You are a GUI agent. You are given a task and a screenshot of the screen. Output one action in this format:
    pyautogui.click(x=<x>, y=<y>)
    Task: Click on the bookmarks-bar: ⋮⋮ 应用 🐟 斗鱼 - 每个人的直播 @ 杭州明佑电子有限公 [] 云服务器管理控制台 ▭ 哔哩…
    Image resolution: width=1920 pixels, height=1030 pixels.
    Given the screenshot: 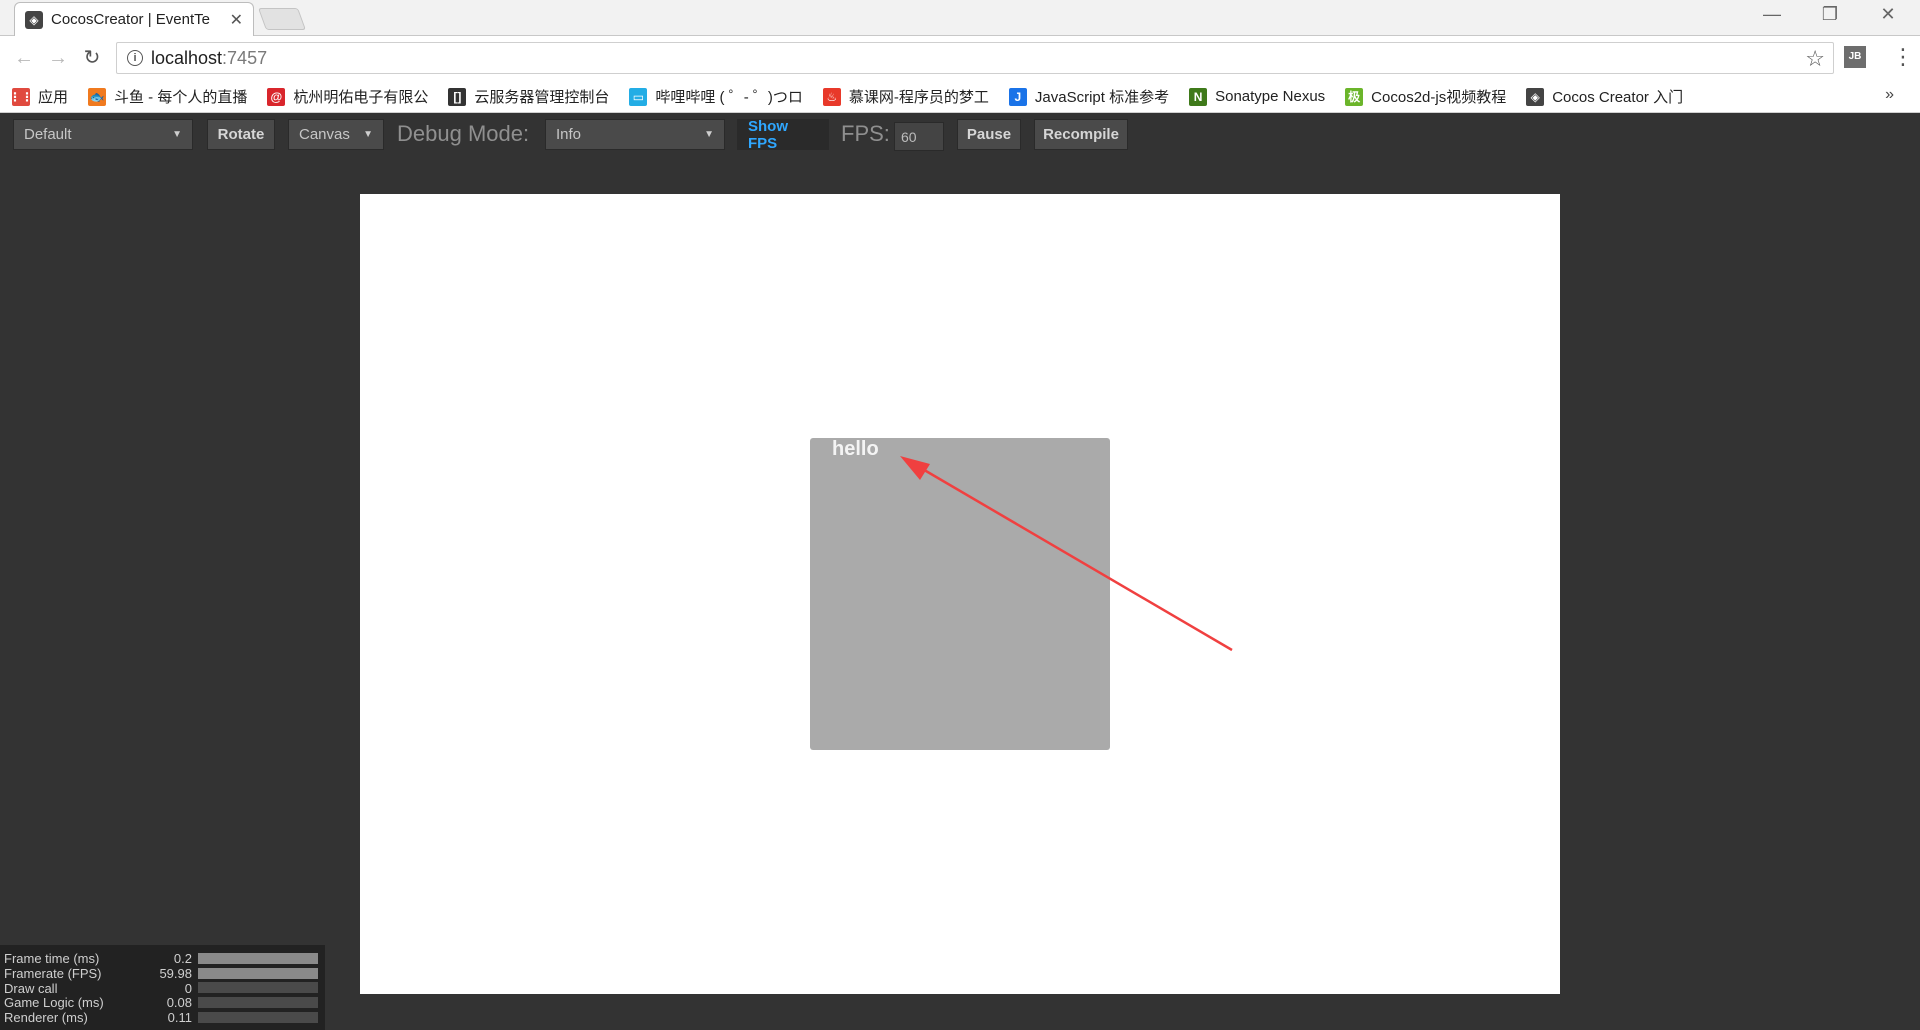 What is the action you would take?
    pyautogui.click(x=960, y=97)
    